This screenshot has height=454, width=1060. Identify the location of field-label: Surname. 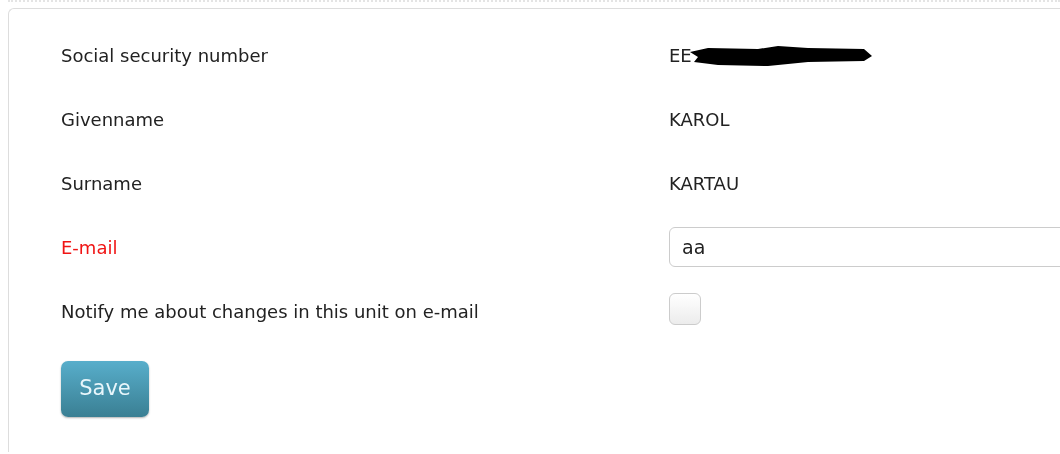
(102, 184).